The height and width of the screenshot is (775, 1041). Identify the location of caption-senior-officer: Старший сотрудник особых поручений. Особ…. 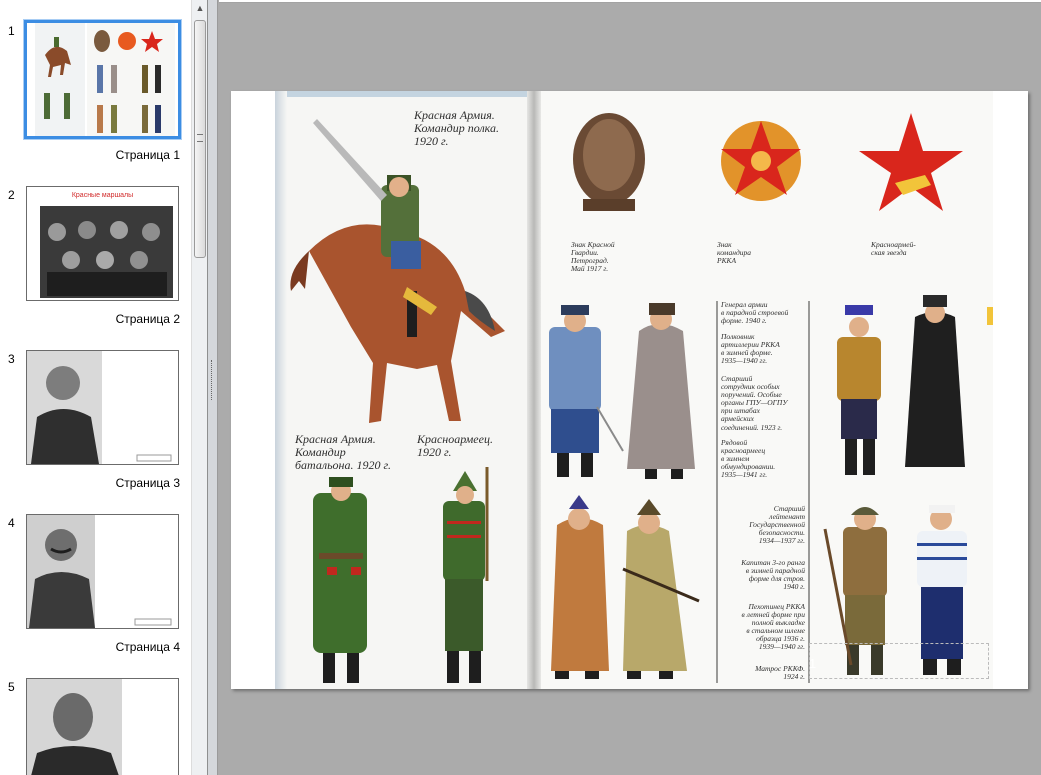
(754, 403).